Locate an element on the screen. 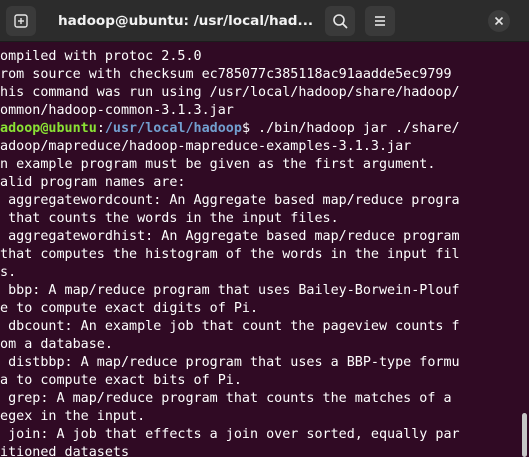 The image size is (529, 457). output-line: regex in the input. is located at coordinates (73, 416).